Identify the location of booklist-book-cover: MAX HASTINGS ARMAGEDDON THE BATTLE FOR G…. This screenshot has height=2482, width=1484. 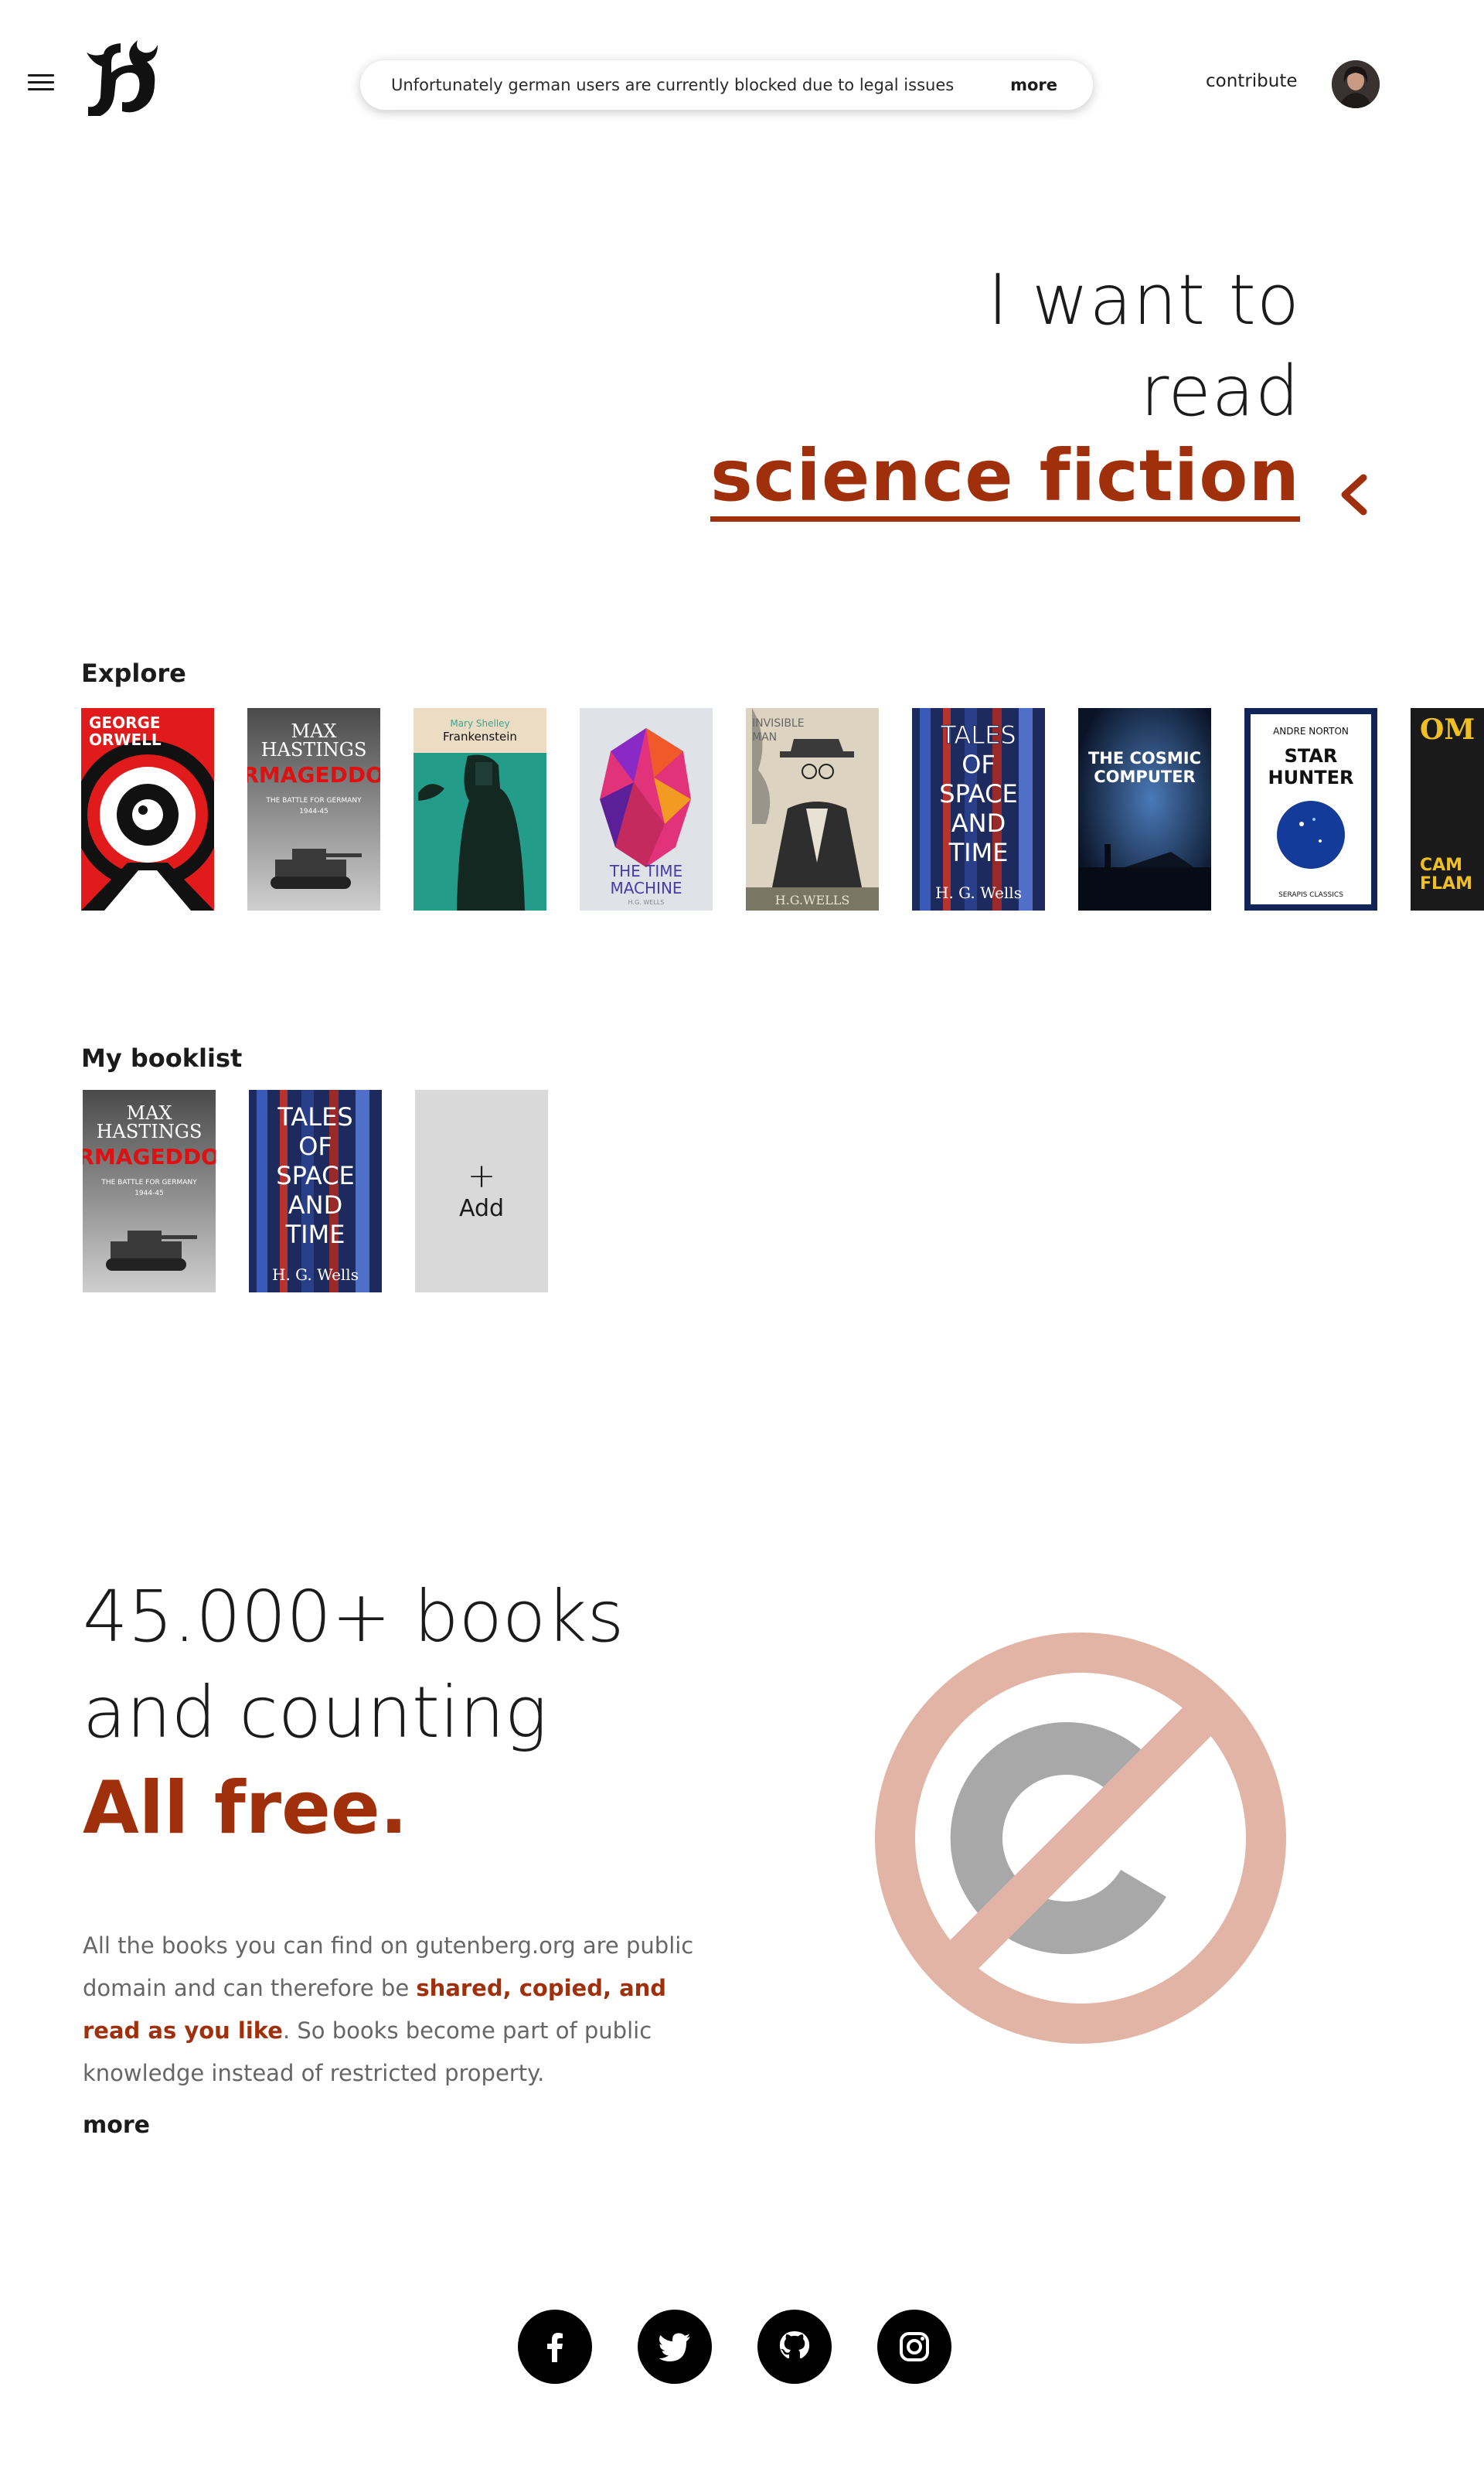
(149, 1191).